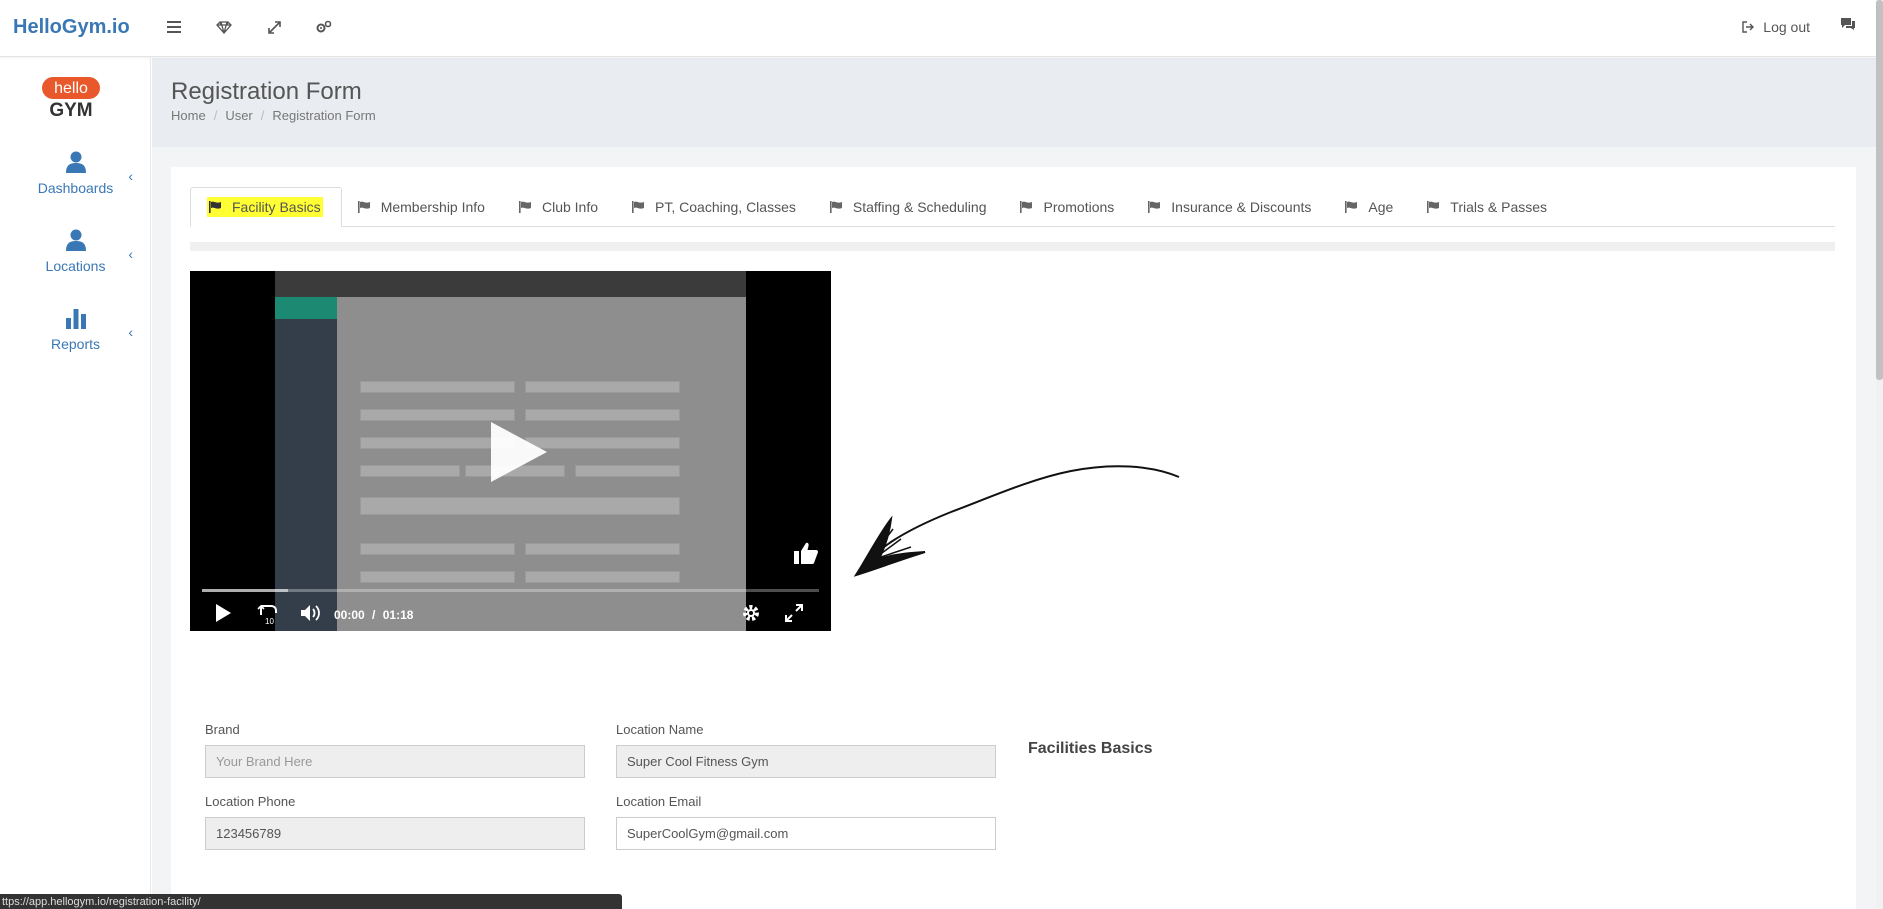 Image resolution: width=1883 pixels, height=909 pixels. What do you see at coordinates (224, 27) in the screenshot?
I see `diamond-icon` at bounding box center [224, 27].